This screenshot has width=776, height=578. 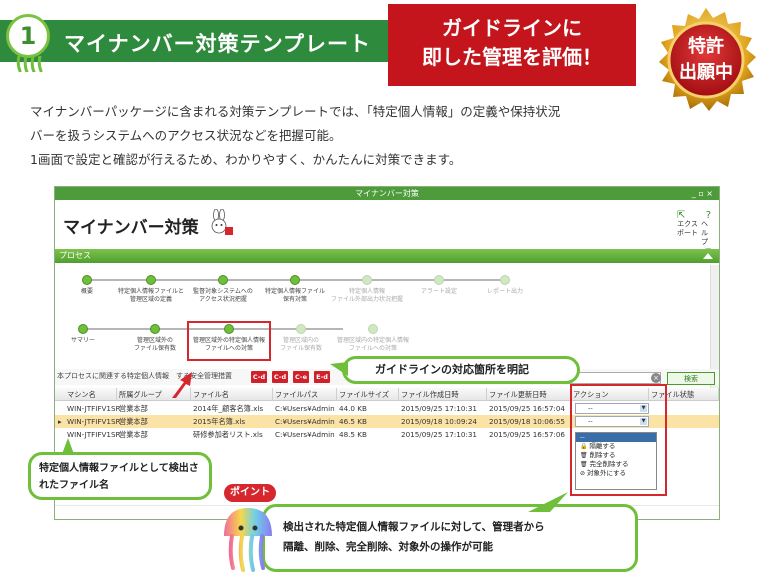 I want to click on substep-label: サマリー, so click(x=83, y=341).